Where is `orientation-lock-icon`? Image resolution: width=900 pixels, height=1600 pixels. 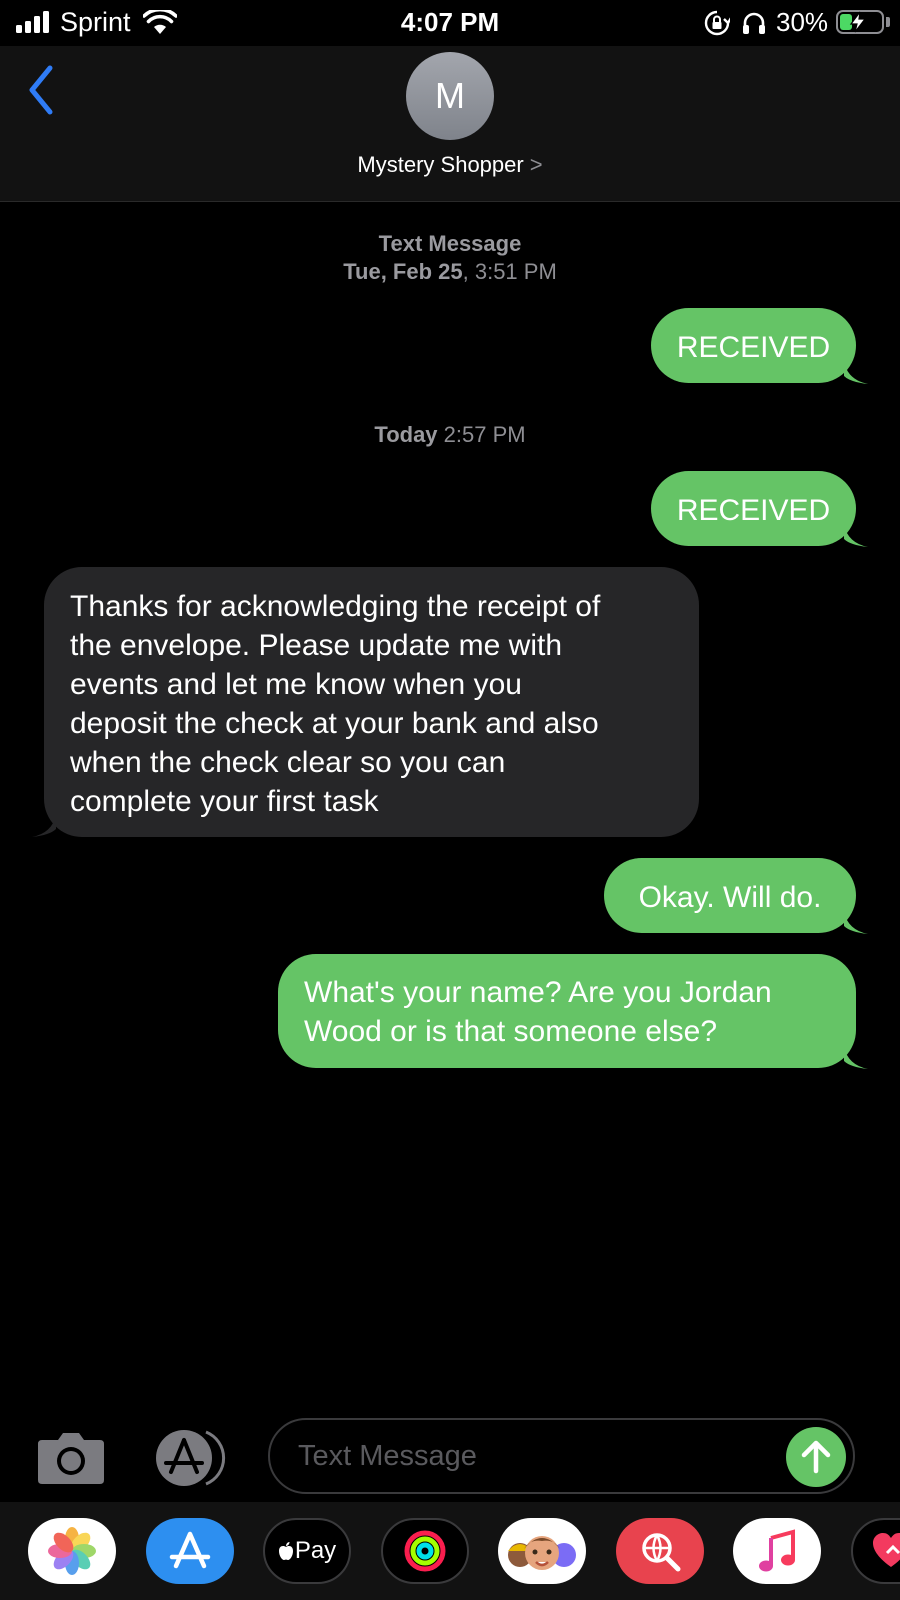 orientation-lock-icon is located at coordinates (717, 23).